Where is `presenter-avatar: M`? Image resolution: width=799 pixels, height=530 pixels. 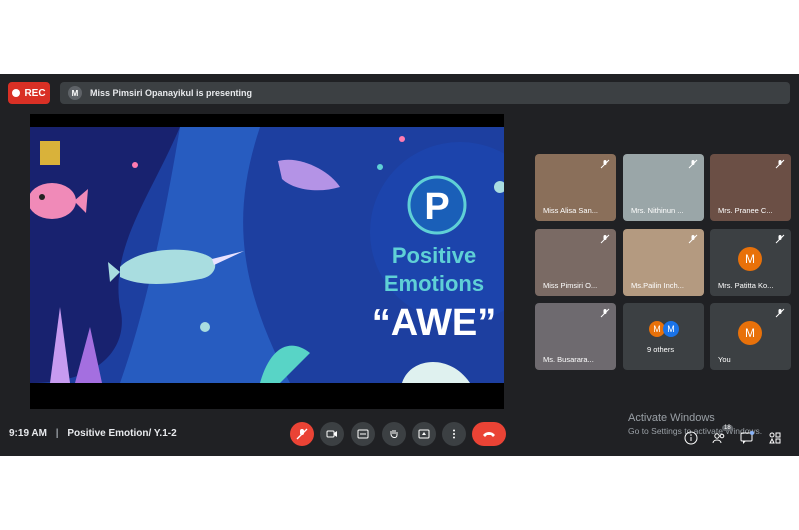 presenter-avatar: M is located at coordinates (75, 93).